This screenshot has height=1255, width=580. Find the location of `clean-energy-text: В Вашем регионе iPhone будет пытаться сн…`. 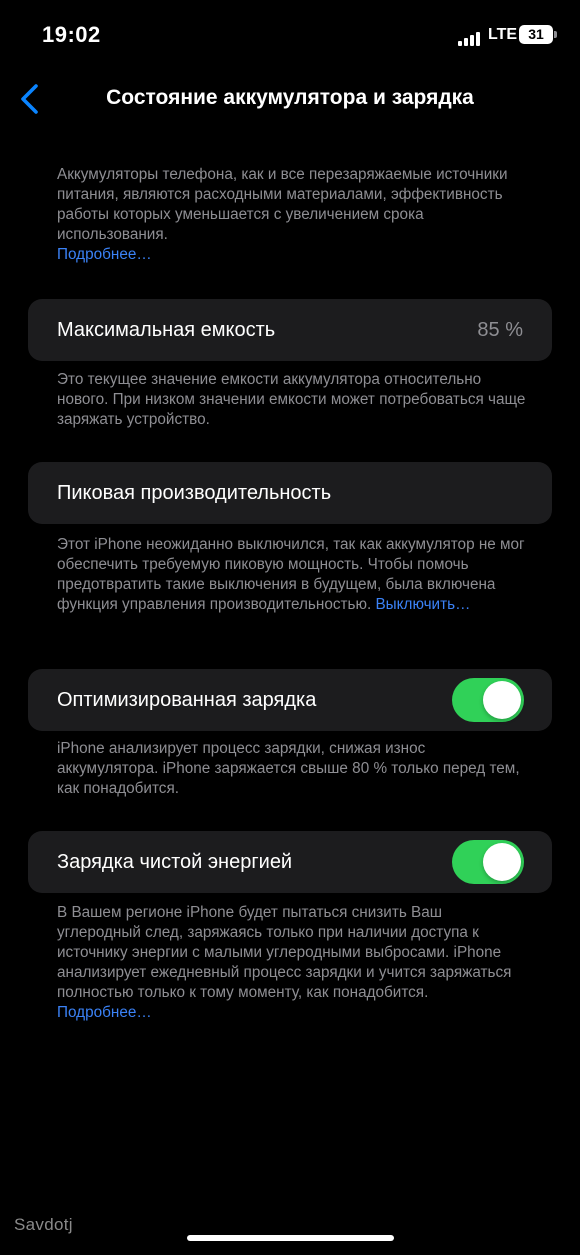

clean-energy-text: В Вашем регионе iPhone будет пытаться сн… is located at coordinates (284, 952).